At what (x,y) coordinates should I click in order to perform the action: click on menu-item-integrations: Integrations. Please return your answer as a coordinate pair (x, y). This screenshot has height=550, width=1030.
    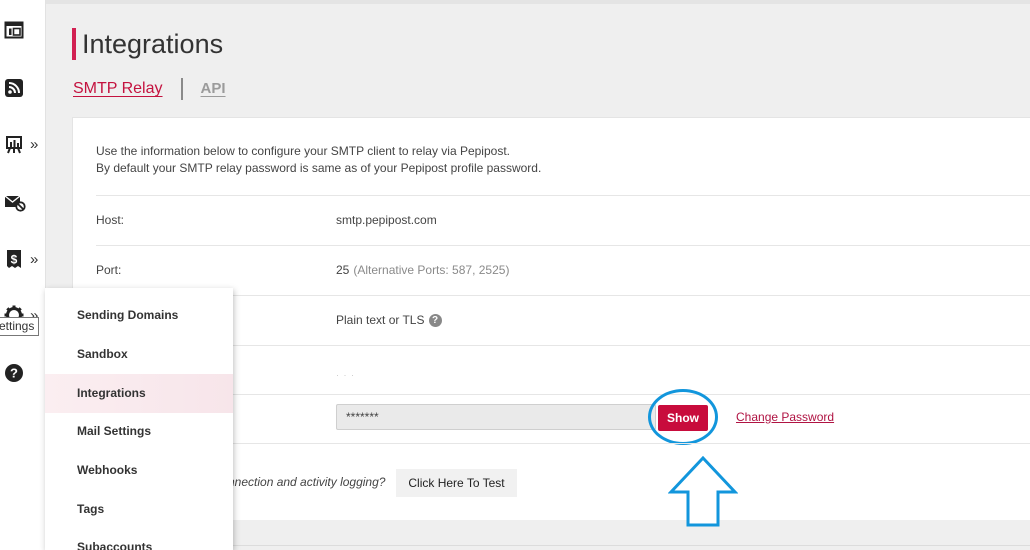
    Looking at the image, I should click on (139, 393).